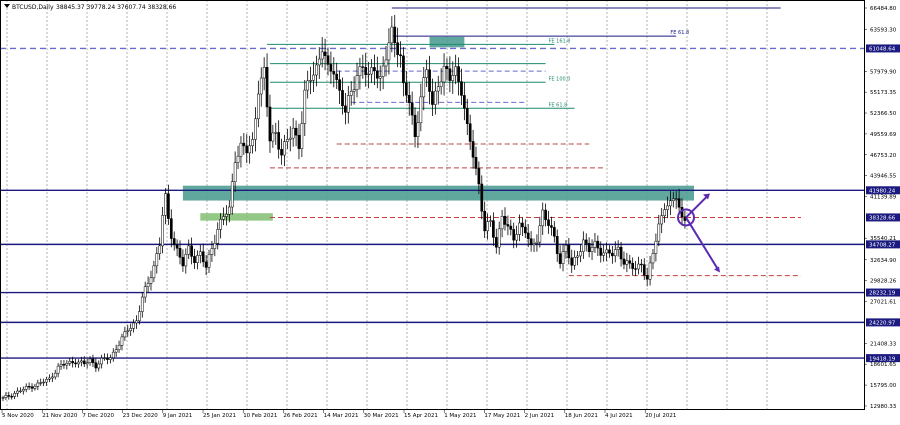 The width and height of the screenshot is (900, 425). I want to click on y-tick-label: 55173.35, so click(883, 93).